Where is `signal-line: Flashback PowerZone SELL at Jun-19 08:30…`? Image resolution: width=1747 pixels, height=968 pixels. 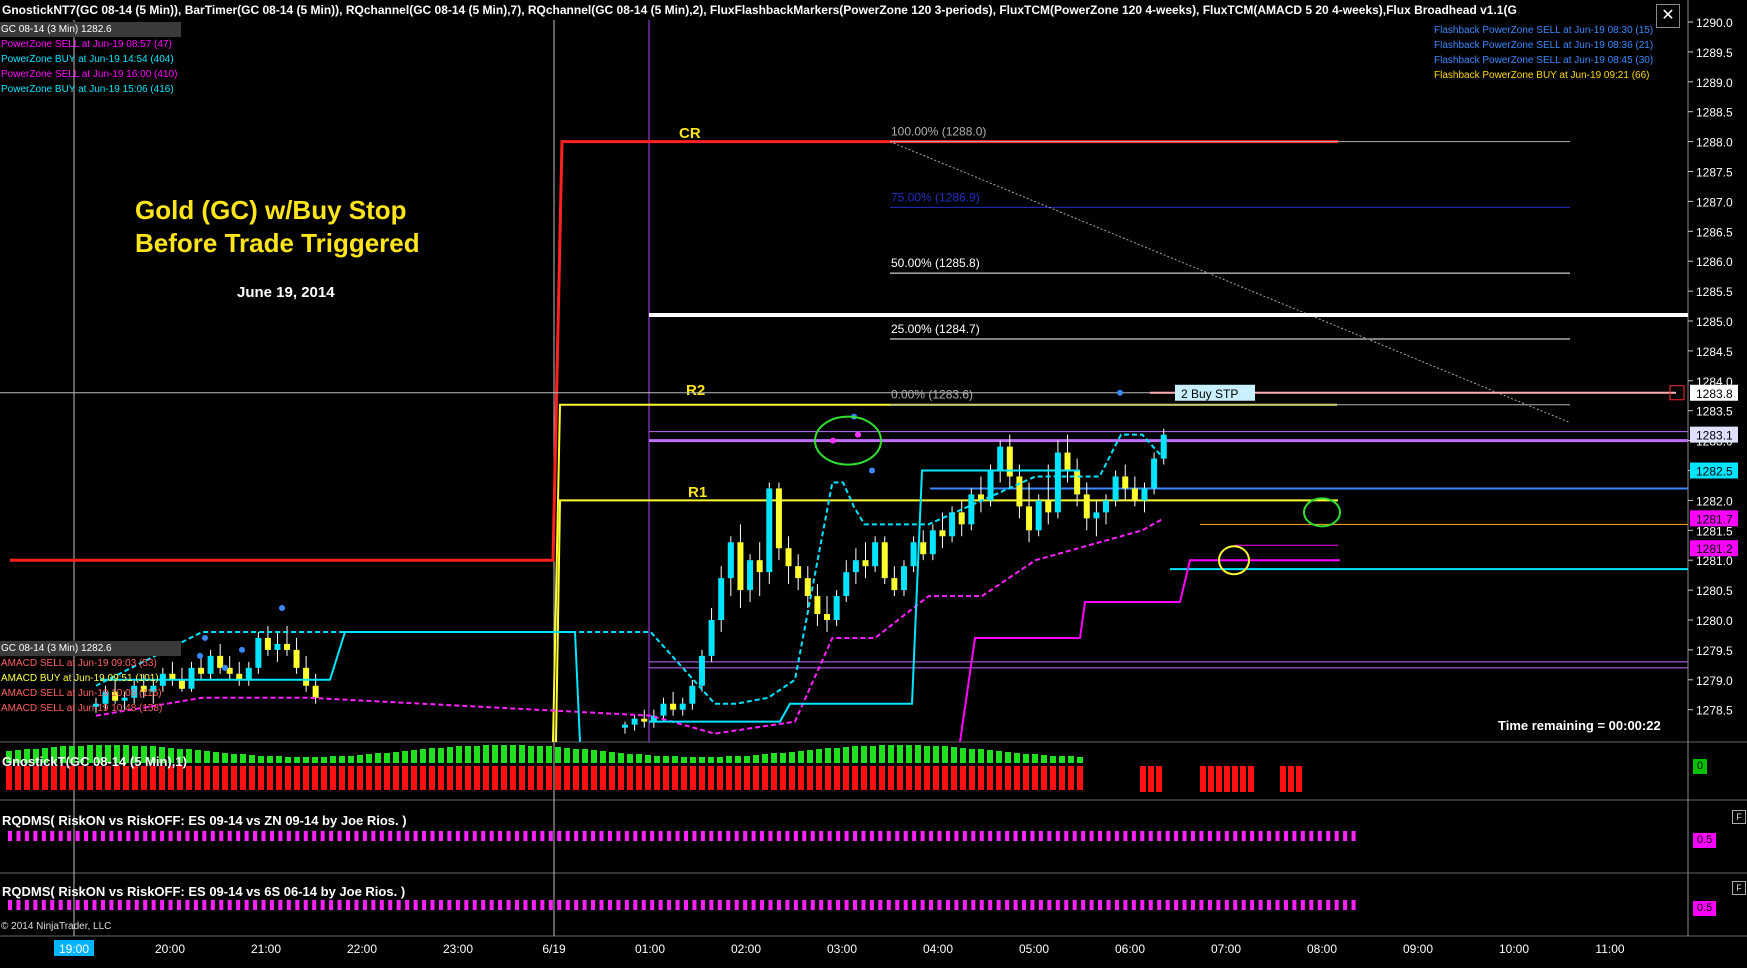 signal-line: Flashback PowerZone SELL at Jun-19 08:30… is located at coordinates (1544, 30).